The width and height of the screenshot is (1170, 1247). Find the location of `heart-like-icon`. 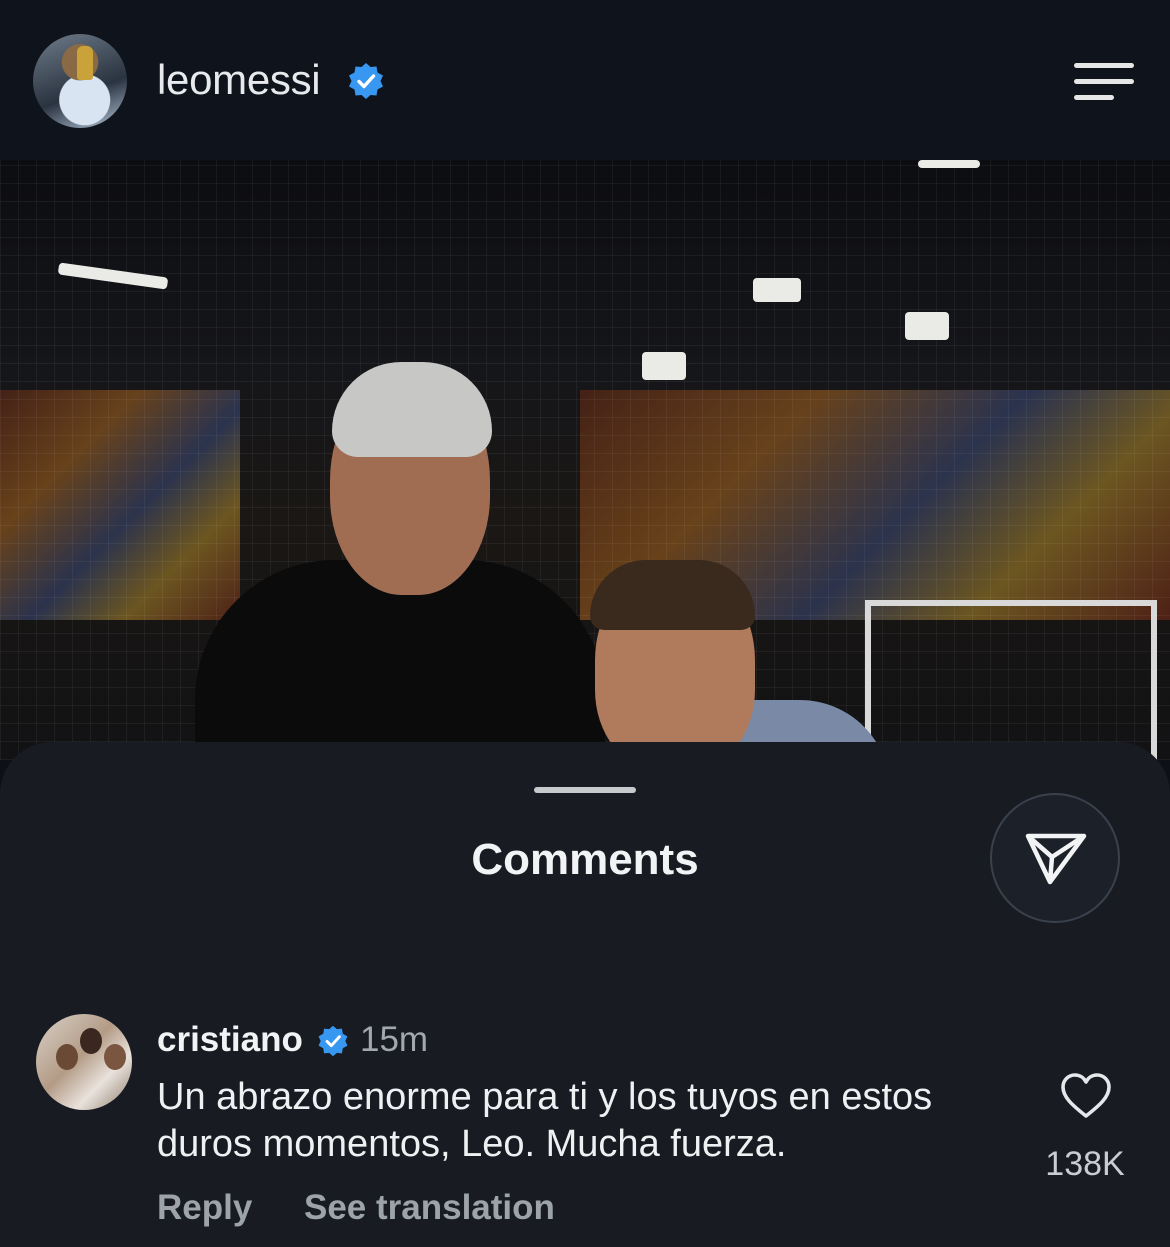

heart-like-icon is located at coordinates (1086, 1096).